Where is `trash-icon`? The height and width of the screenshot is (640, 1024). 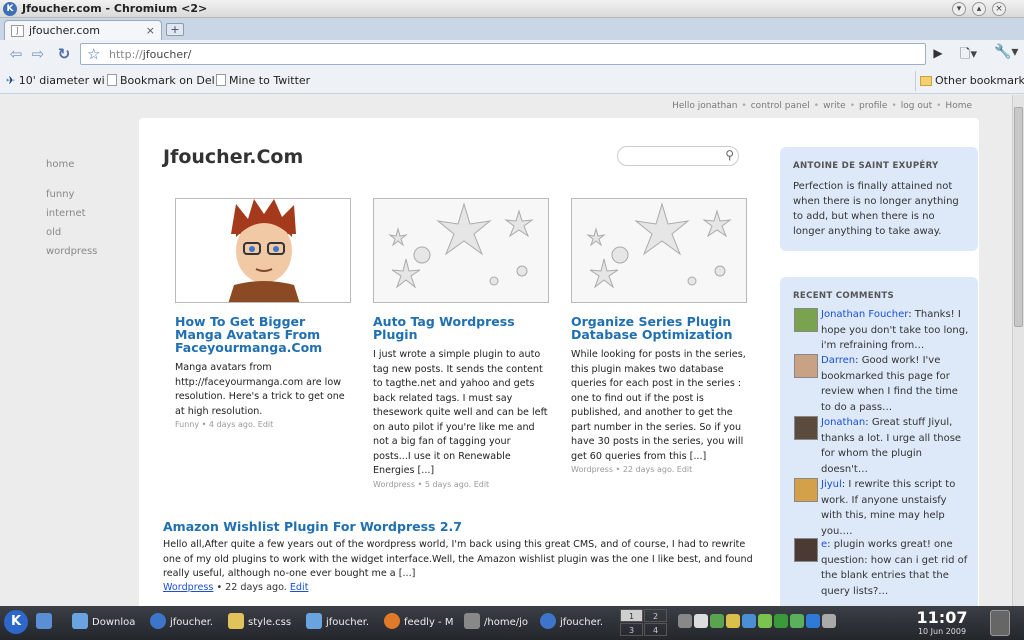 trash-icon is located at coordinates (1000, 623).